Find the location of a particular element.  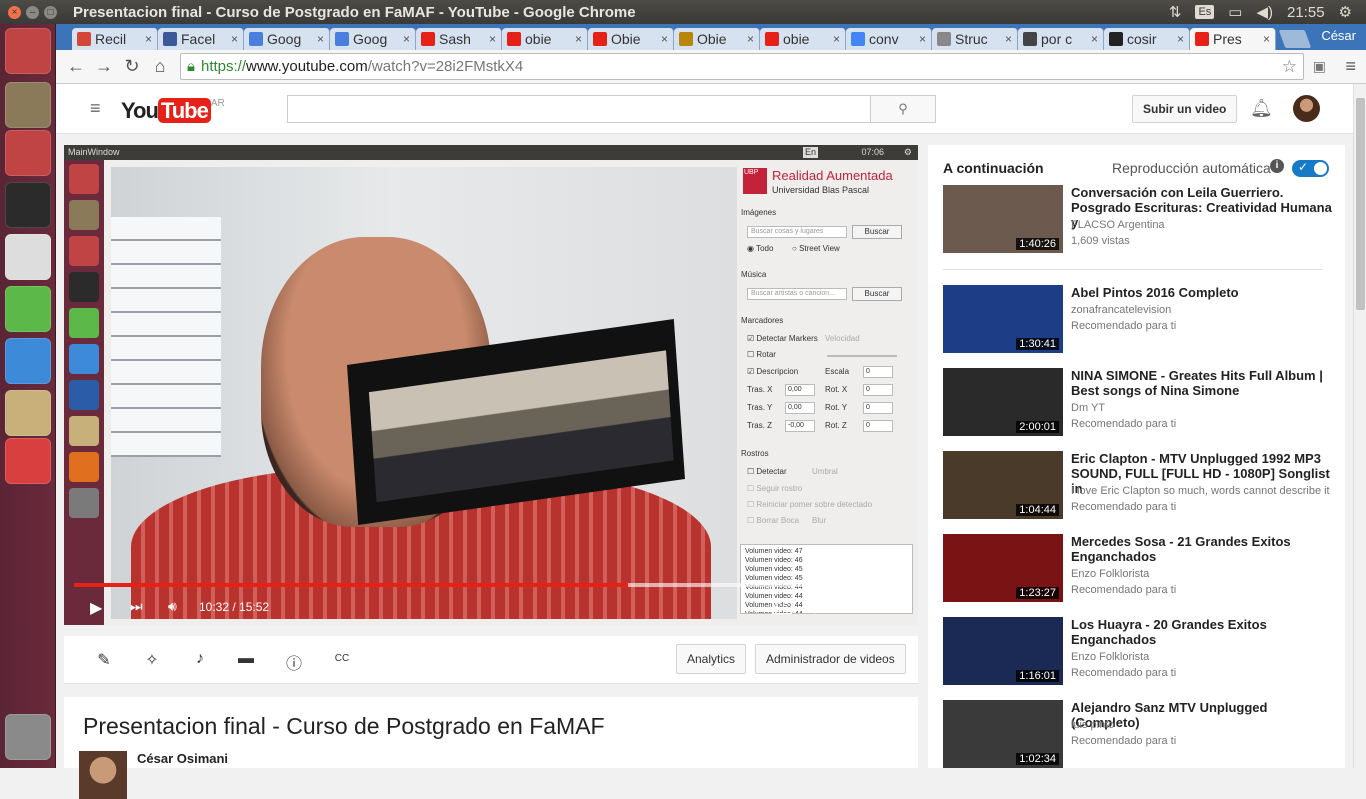

video-thumbnail: 1:02:34 is located at coordinates (1003, 734).